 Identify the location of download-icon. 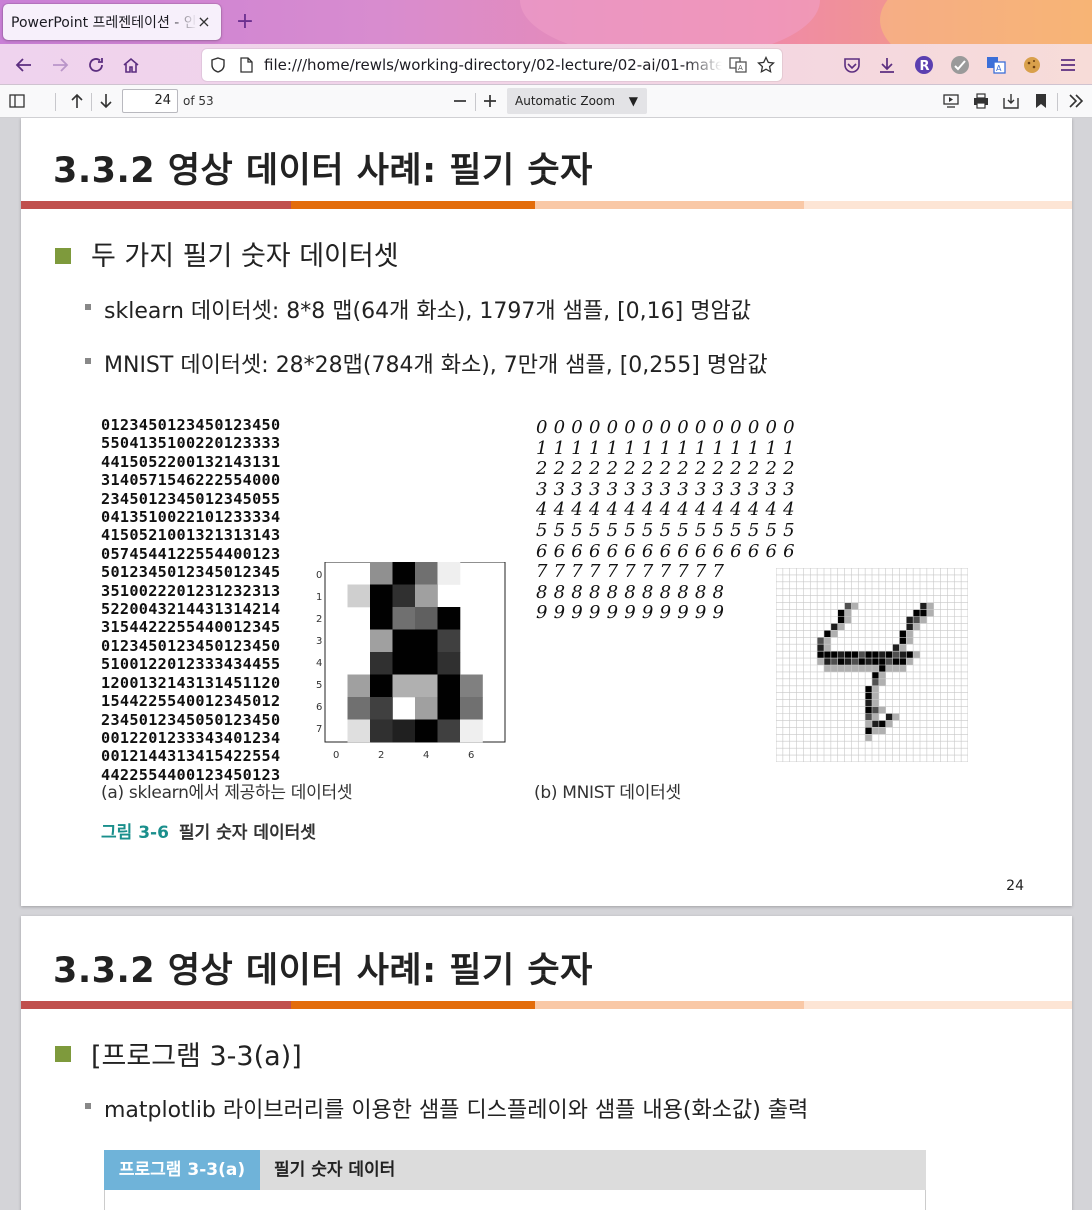
(887, 65).